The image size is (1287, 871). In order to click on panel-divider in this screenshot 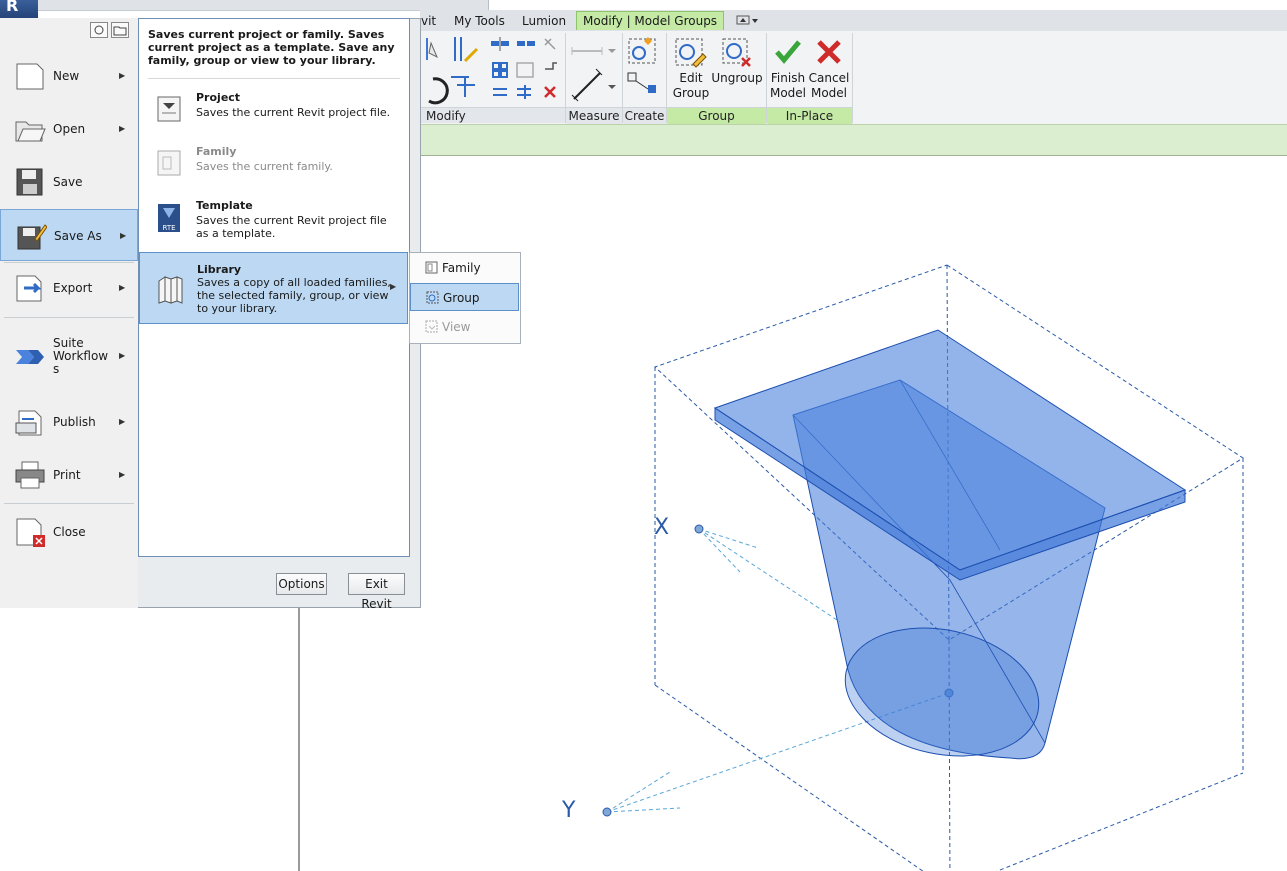, I will do `click(274, 78)`.